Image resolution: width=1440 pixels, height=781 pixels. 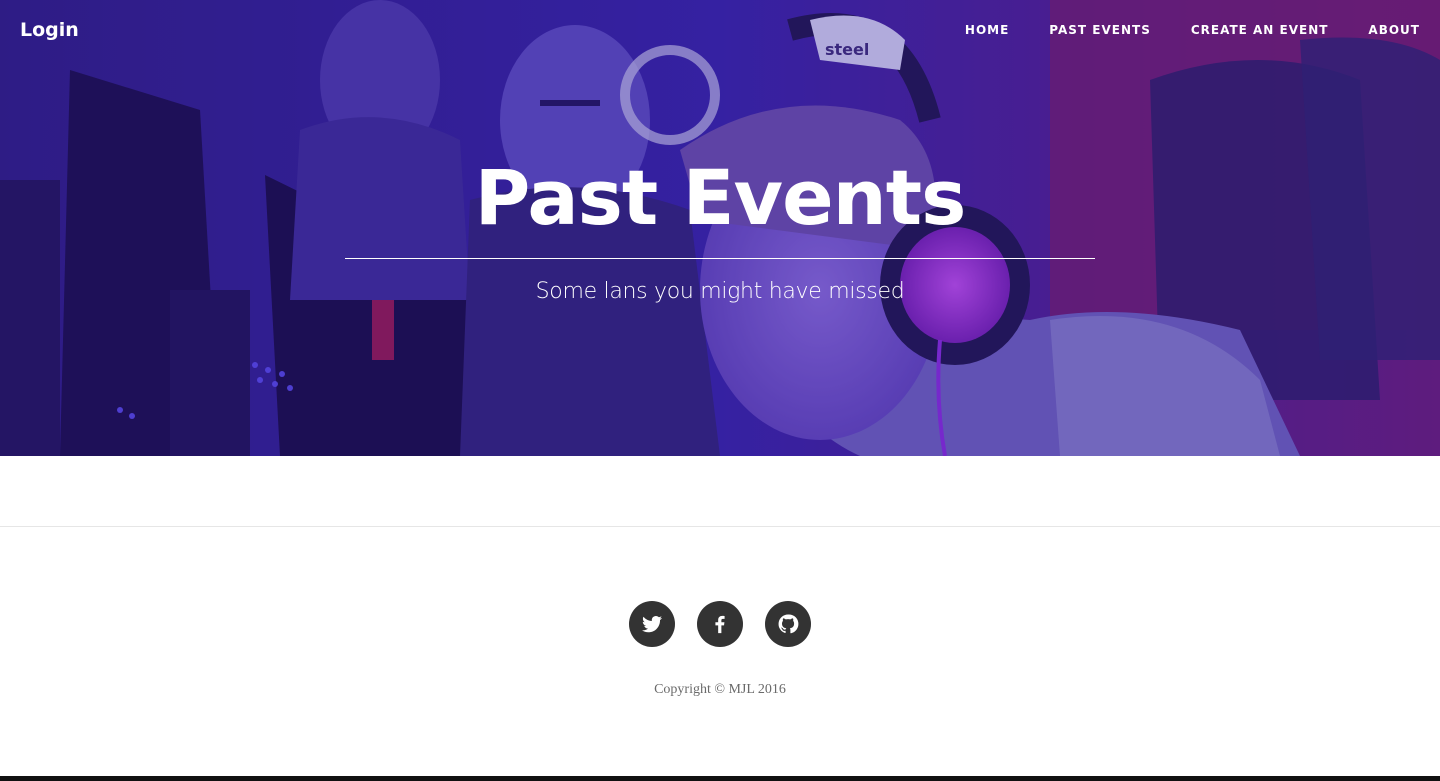 What do you see at coordinates (720, 258) in the screenshot?
I see `title-divider` at bounding box center [720, 258].